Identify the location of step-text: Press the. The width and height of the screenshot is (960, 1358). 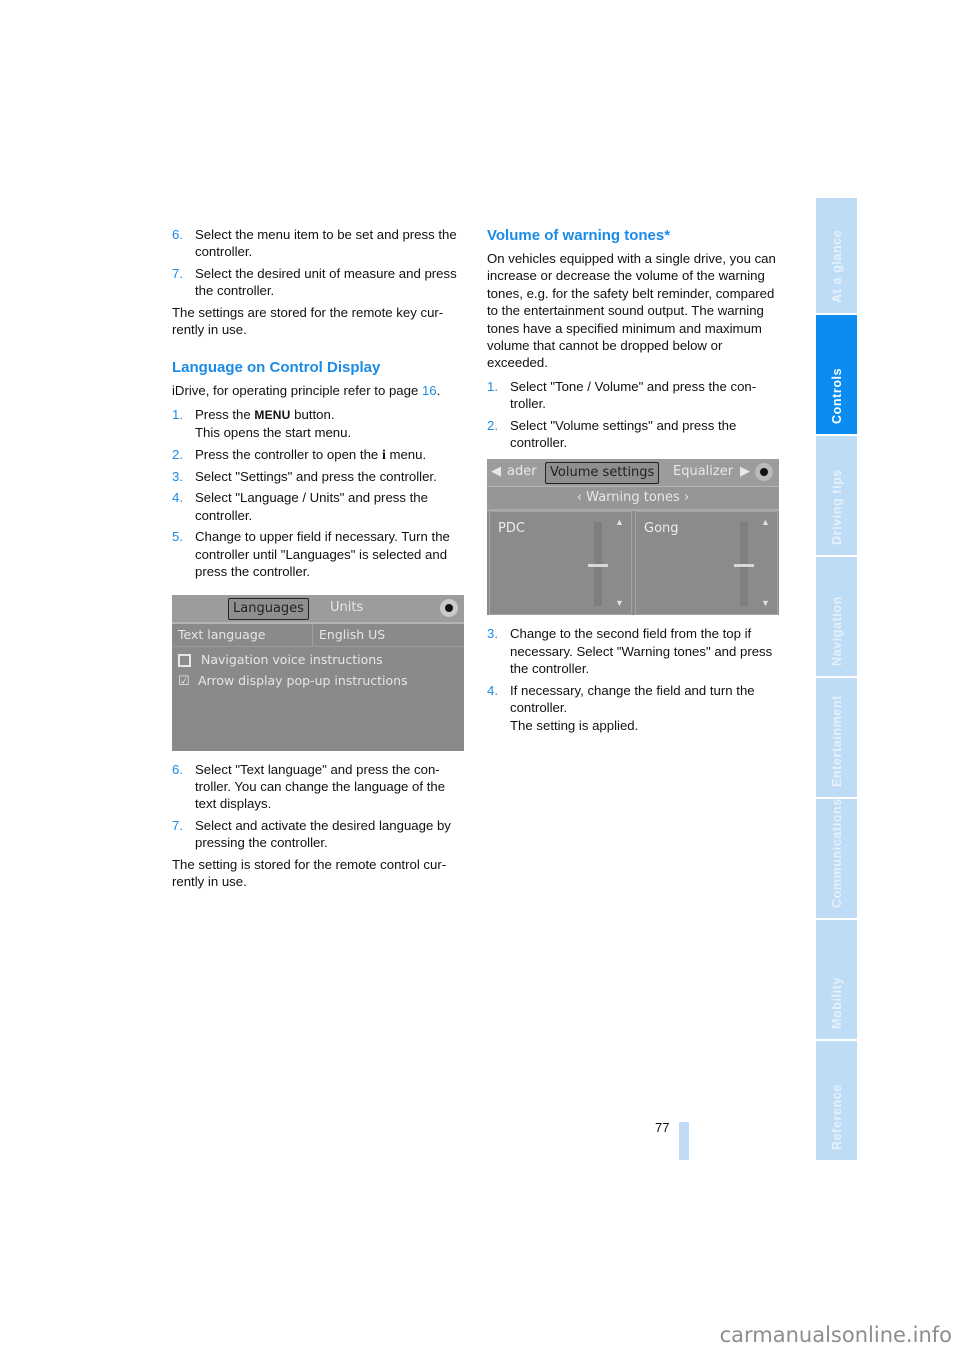
(225, 414).